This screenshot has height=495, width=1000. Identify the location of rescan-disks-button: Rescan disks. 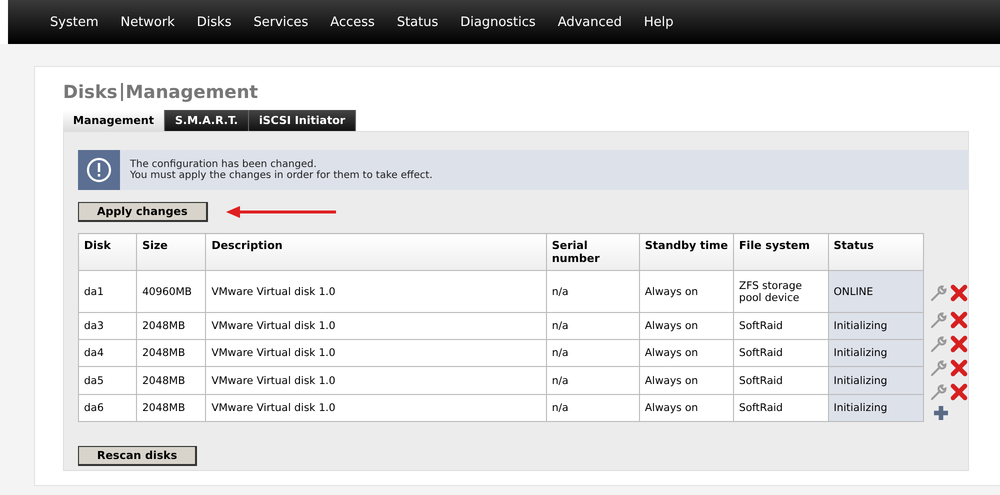
(138, 456).